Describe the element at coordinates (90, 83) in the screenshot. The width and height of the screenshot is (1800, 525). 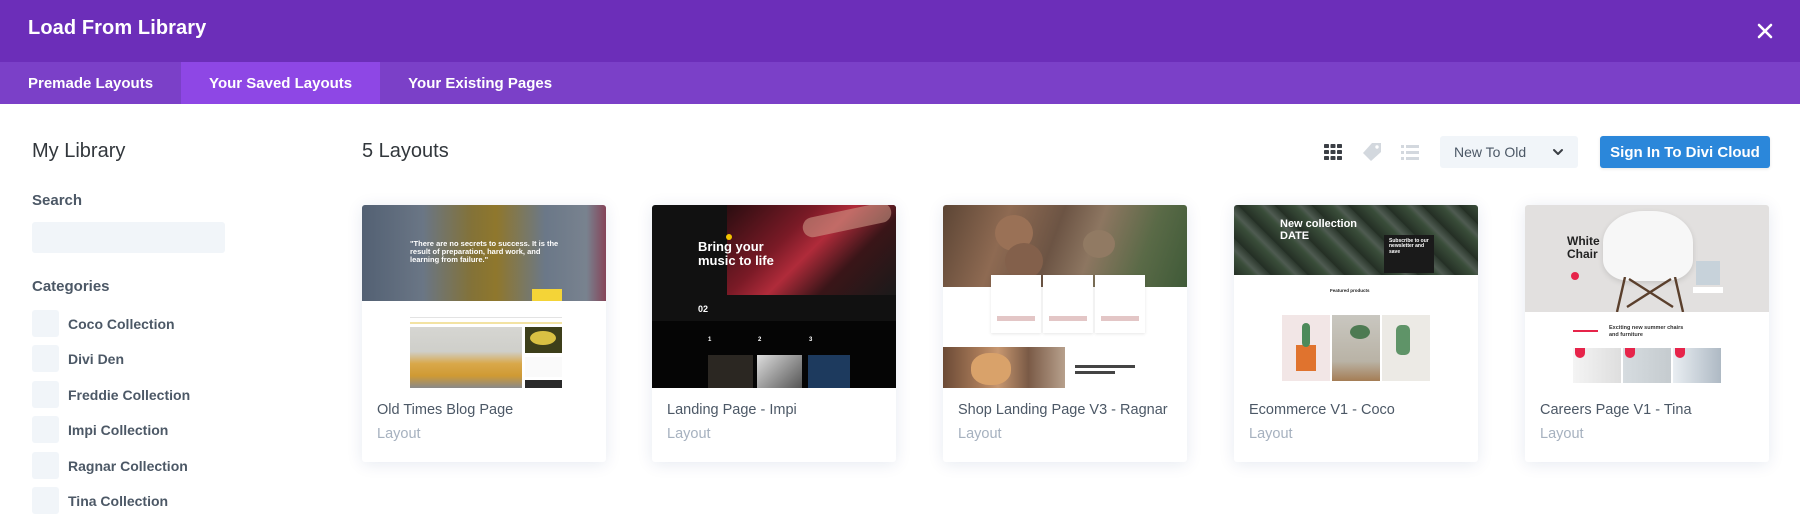
I see `tab-premade-layouts: Premade Layouts` at that location.